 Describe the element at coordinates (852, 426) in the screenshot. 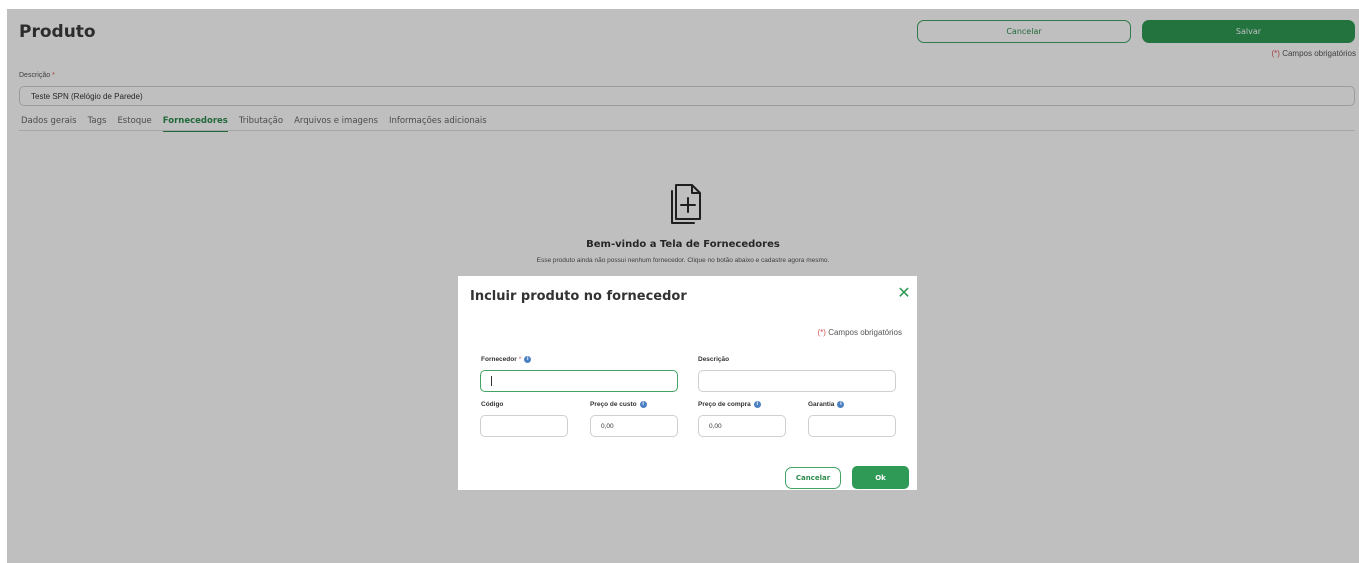

I see `warranty-input` at that location.